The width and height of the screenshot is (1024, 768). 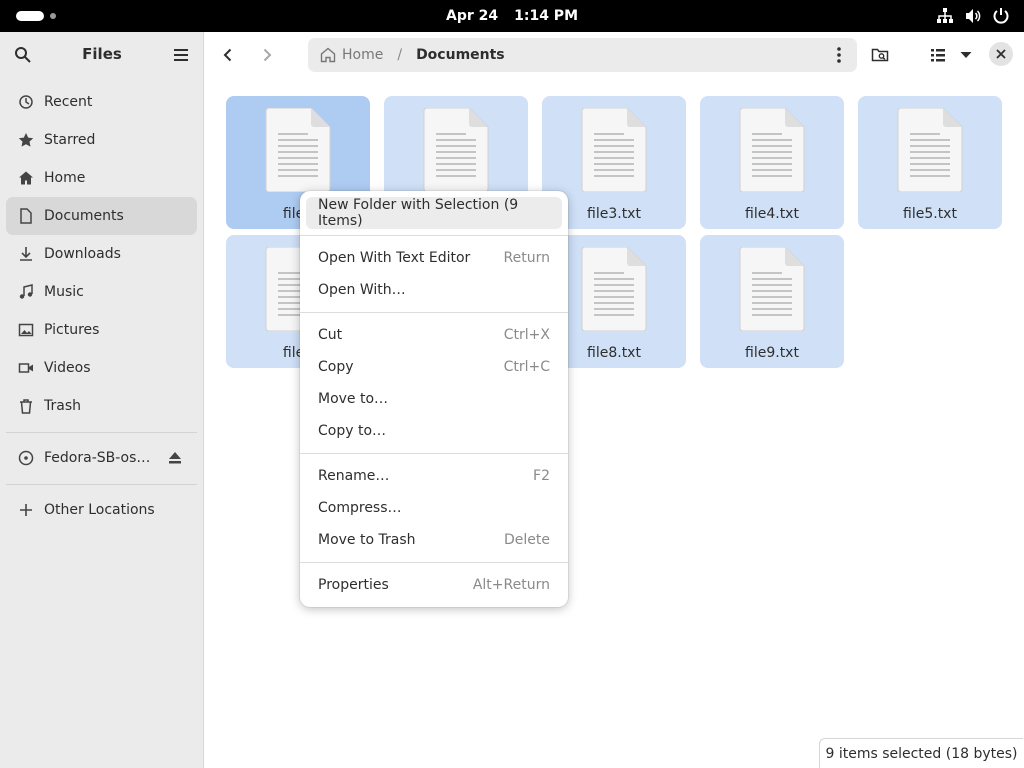 I want to click on sidebar-item-label: Downloads, so click(x=82, y=254).